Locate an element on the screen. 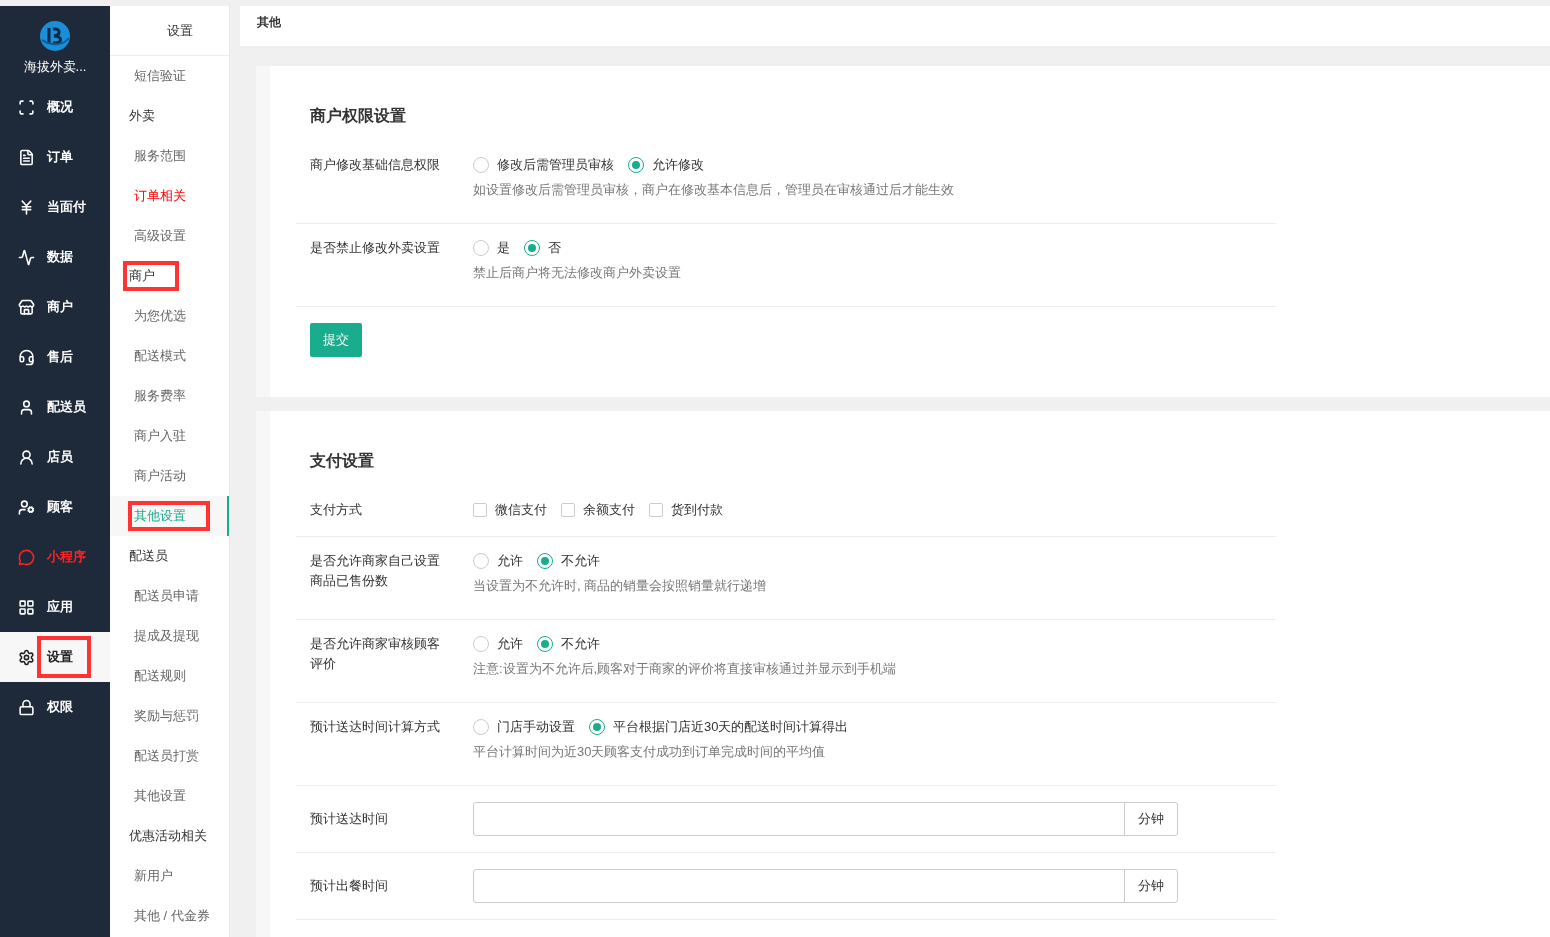 The height and width of the screenshot is (937, 1550). nav-item: 店员 is located at coordinates (55, 457).